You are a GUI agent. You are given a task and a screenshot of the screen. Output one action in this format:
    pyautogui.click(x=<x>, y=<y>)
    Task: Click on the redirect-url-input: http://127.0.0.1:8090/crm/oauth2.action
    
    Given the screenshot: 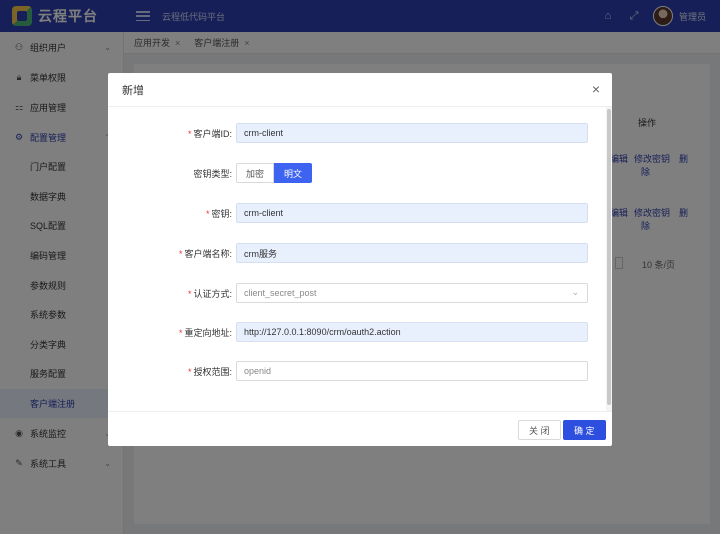 What is the action you would take?
    pyautogui.click(x=412, y=332)
    